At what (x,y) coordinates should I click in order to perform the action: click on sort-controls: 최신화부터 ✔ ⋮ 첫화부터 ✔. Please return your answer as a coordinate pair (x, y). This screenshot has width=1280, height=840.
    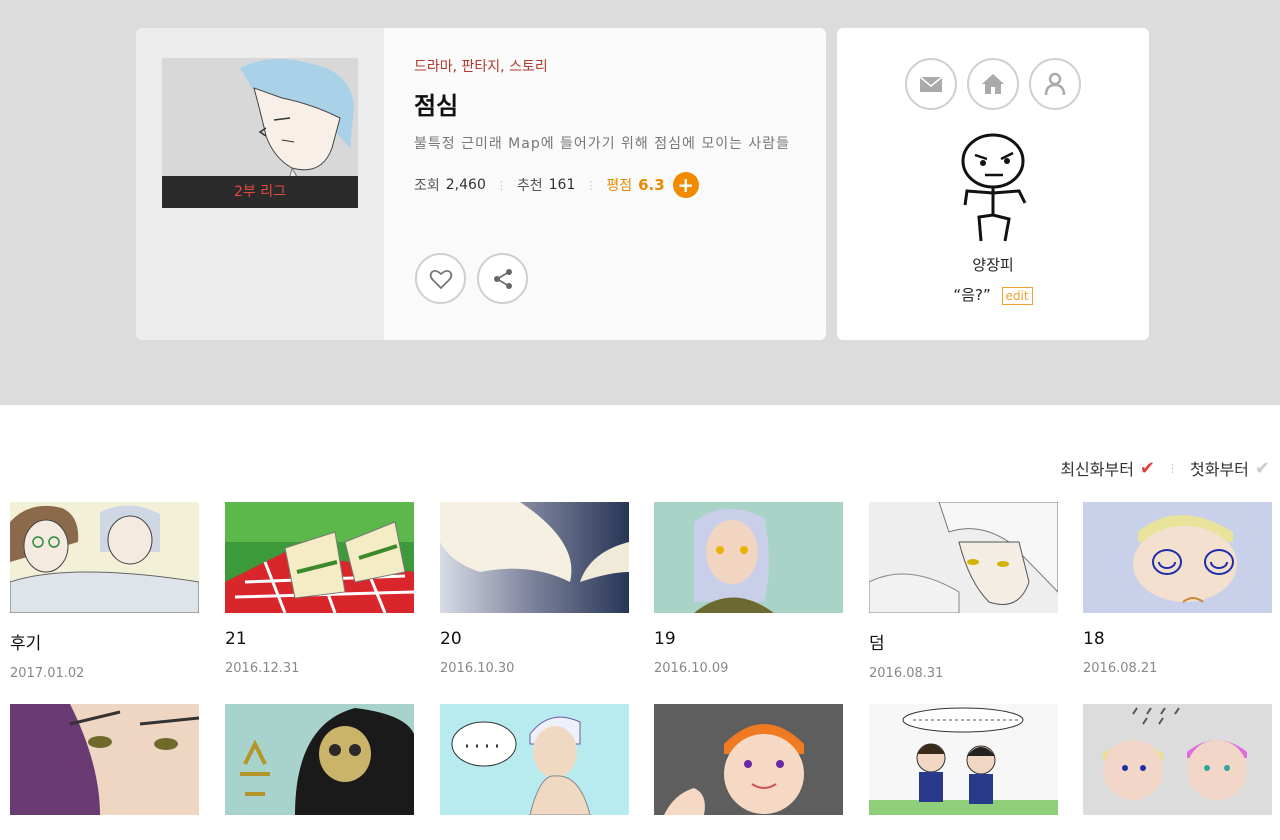
    Looking at the image, I should click on (1165, 468).